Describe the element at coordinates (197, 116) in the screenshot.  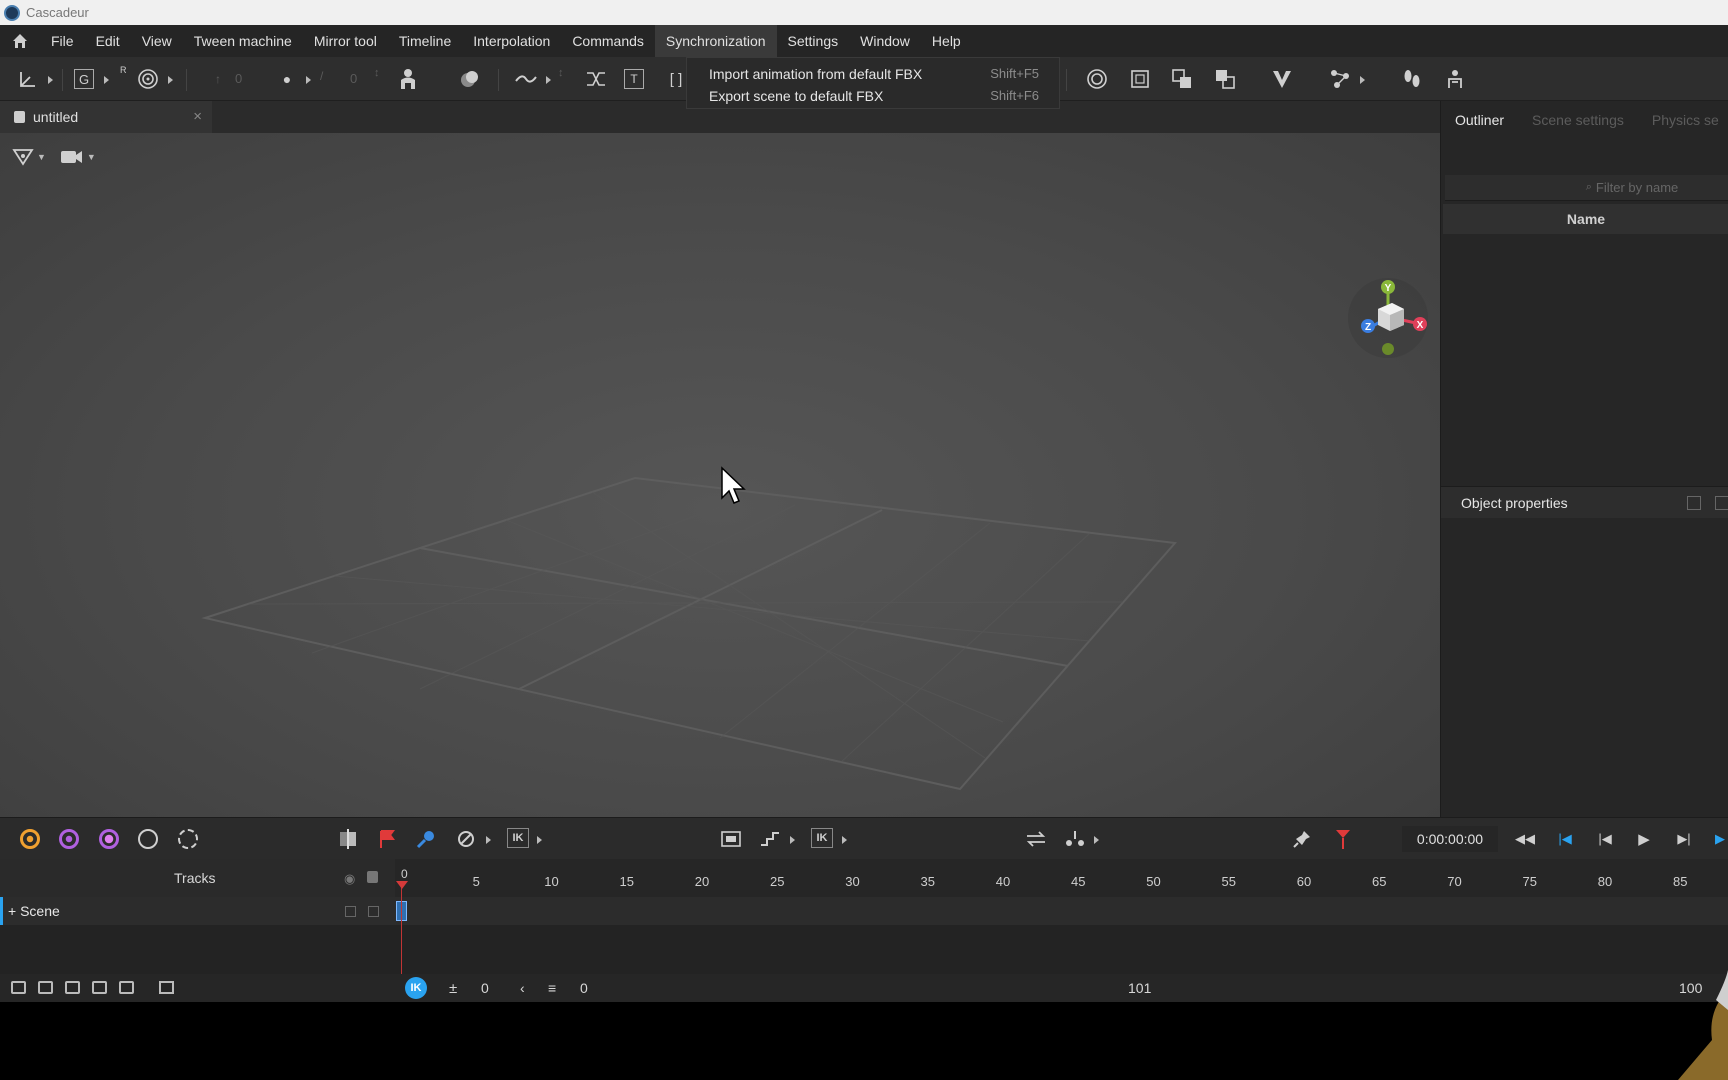
I see `close-tab-icon: ×` at that location.